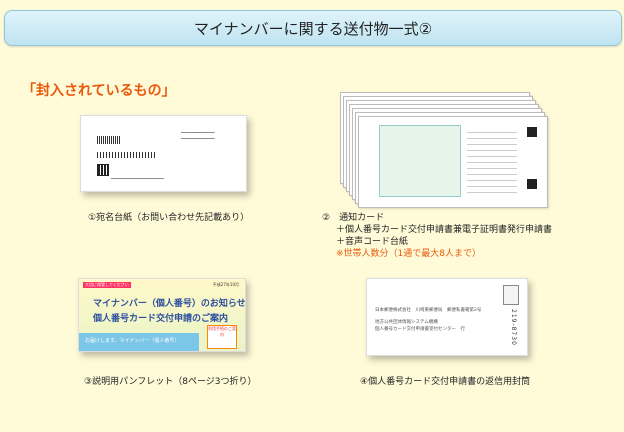  I want to click on page-title: マイナンバーに関する送付物一式②, so click(313, 28).